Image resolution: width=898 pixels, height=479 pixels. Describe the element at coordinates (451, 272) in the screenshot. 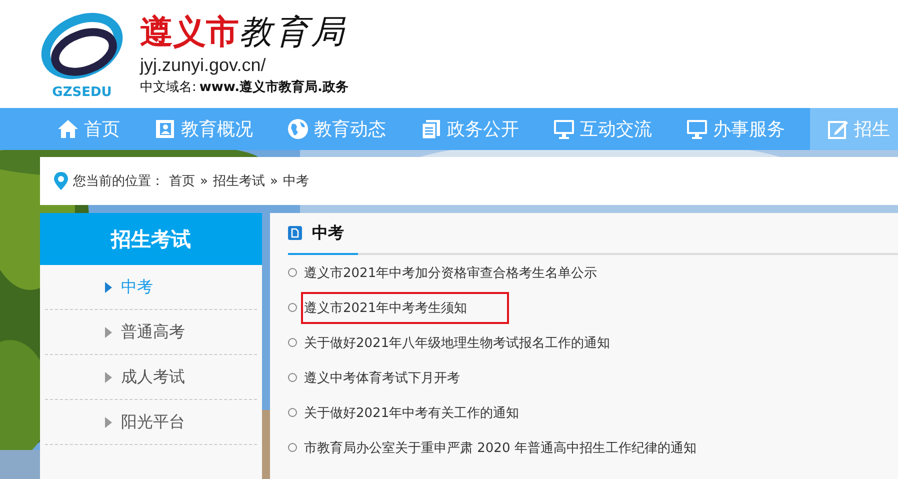

I see `news-link: 遵义市2021年中考加分资格审查合格考生名单公示` at that location.